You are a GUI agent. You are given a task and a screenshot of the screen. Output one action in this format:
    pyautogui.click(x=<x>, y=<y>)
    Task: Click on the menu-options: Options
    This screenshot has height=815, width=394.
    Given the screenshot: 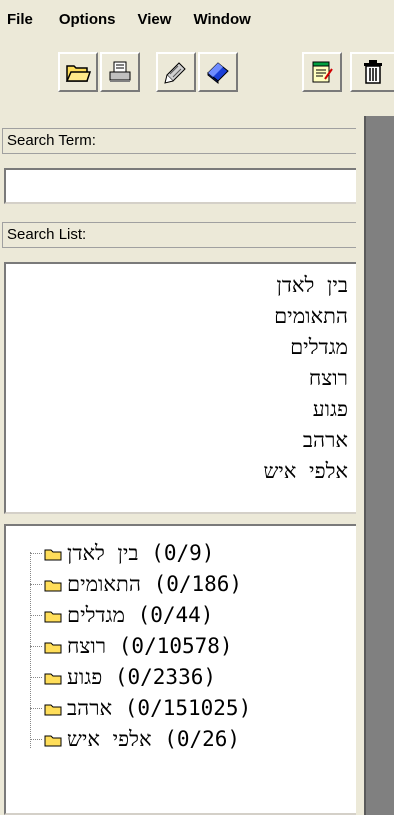 What is the action you would take?
    pyautogui.click(x=87, y=19)
    